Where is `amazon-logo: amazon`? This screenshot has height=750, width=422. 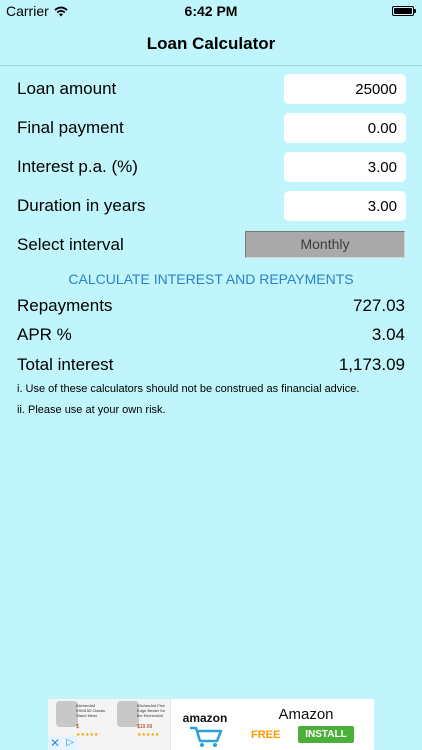 amazon-logo: amazon is located at coordinates (204, 724).